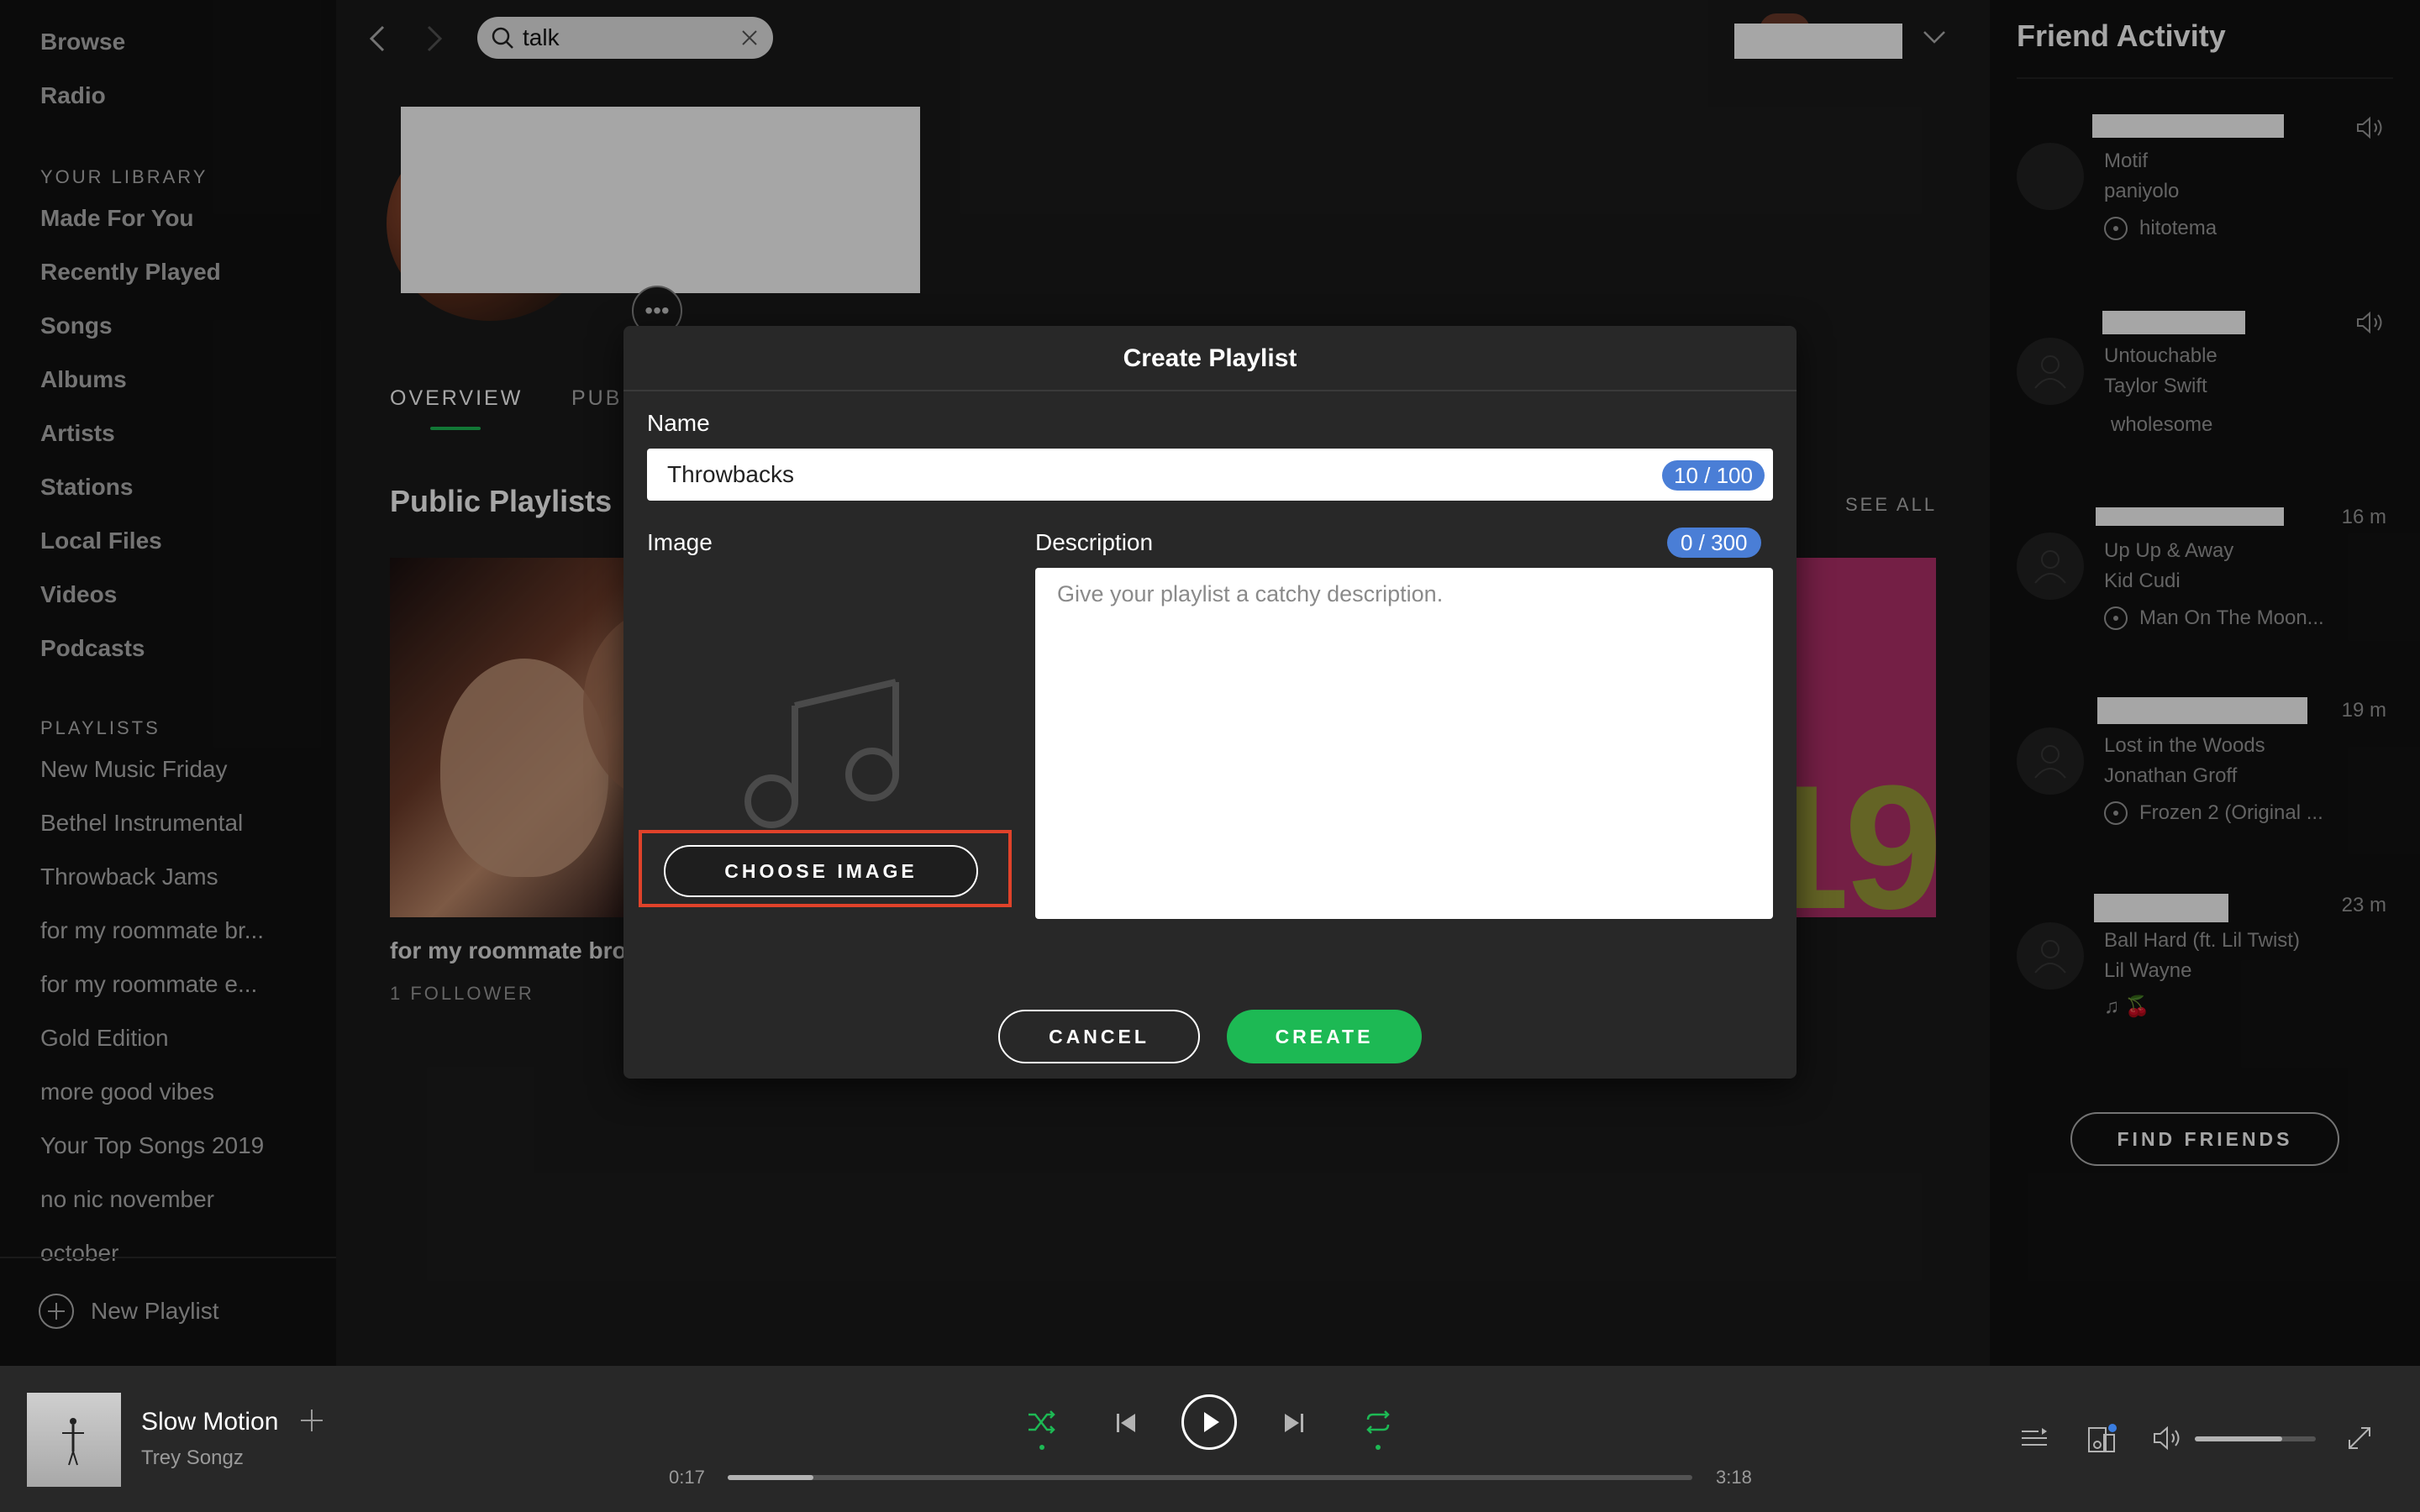 This screenshot has height=1512, width=2420. Describe the element at coordinates (1210, 358) in the screenshot. I see `dialog-title: Create Playlist` at that location.